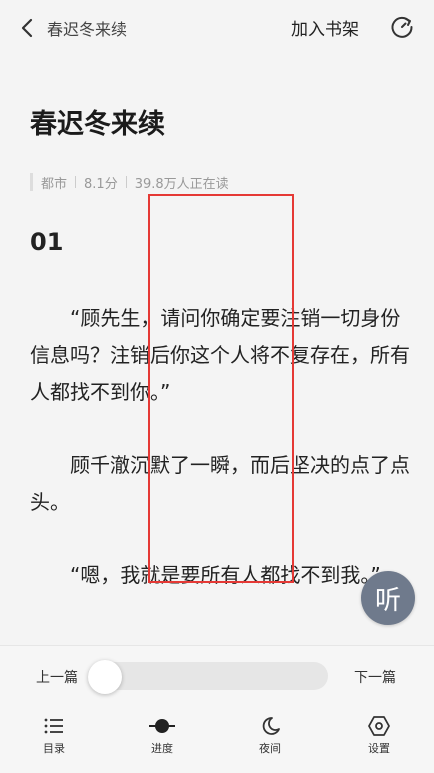 The image size is (434, 773). I want to click on listen-button: 听, so click(388, 598).